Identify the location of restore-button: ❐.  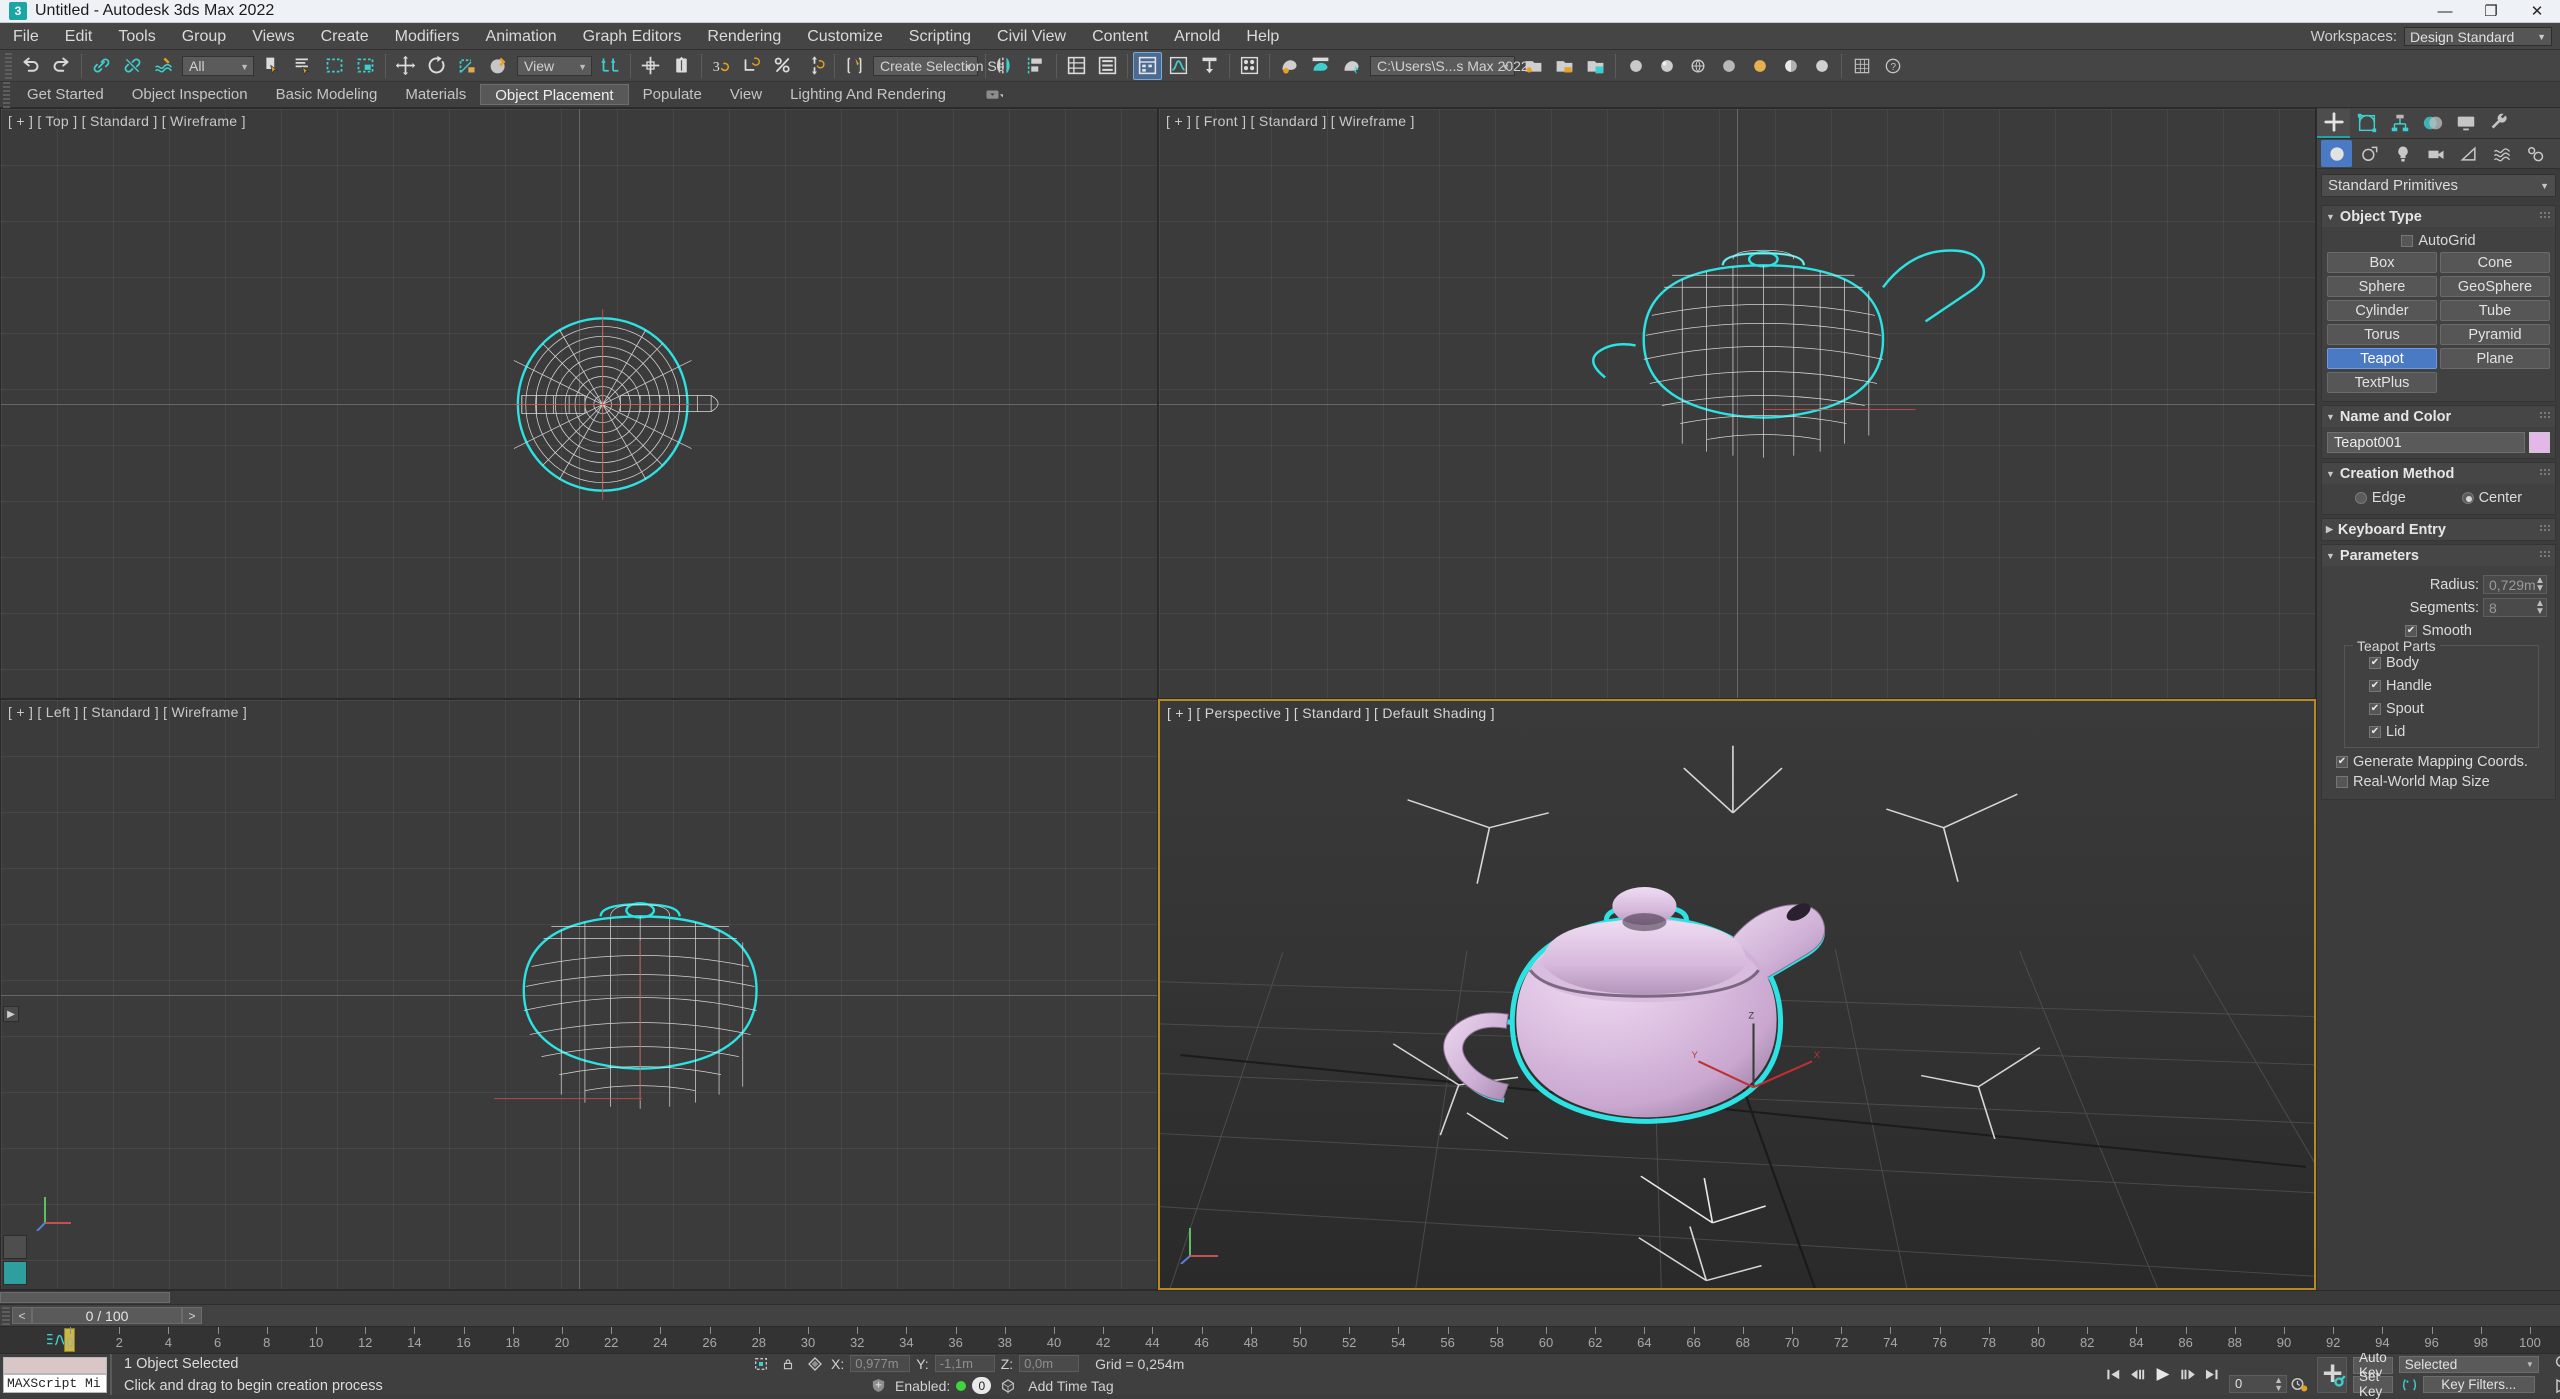
(2491, 11).